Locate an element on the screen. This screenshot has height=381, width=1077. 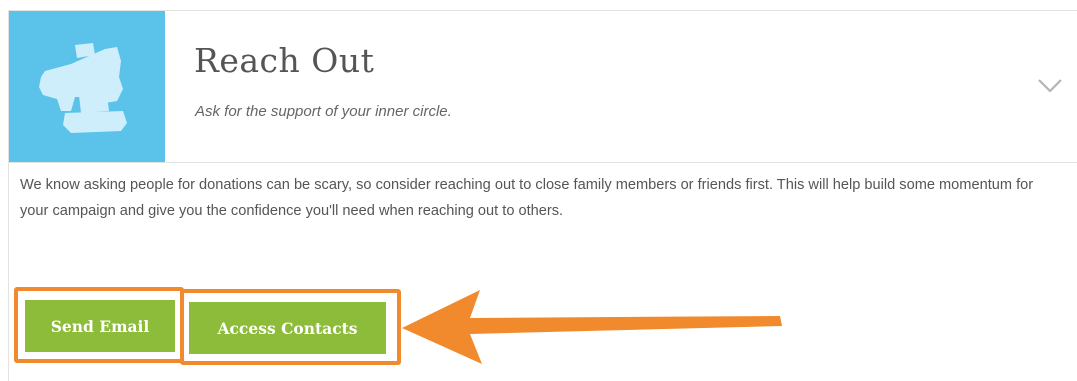
step-icon-tile is located at coordinates (87, 86).